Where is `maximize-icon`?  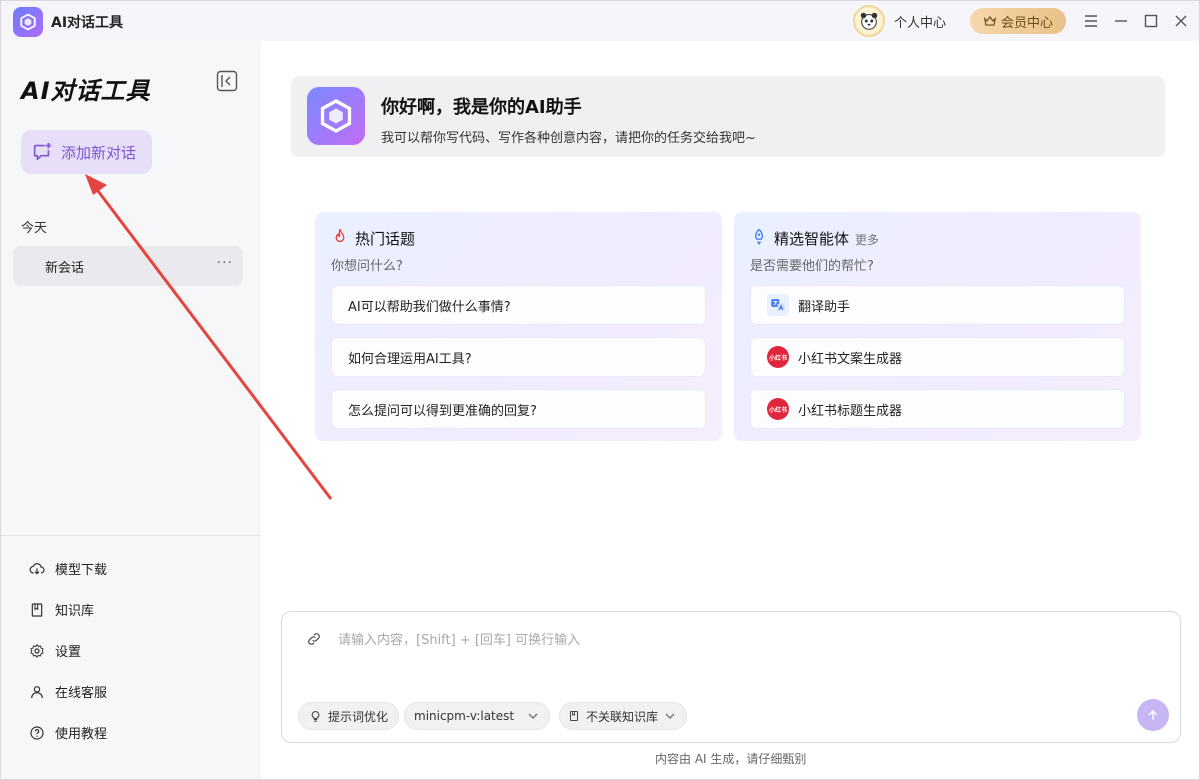 maximize-icon is located at coordinates (1151, 21).